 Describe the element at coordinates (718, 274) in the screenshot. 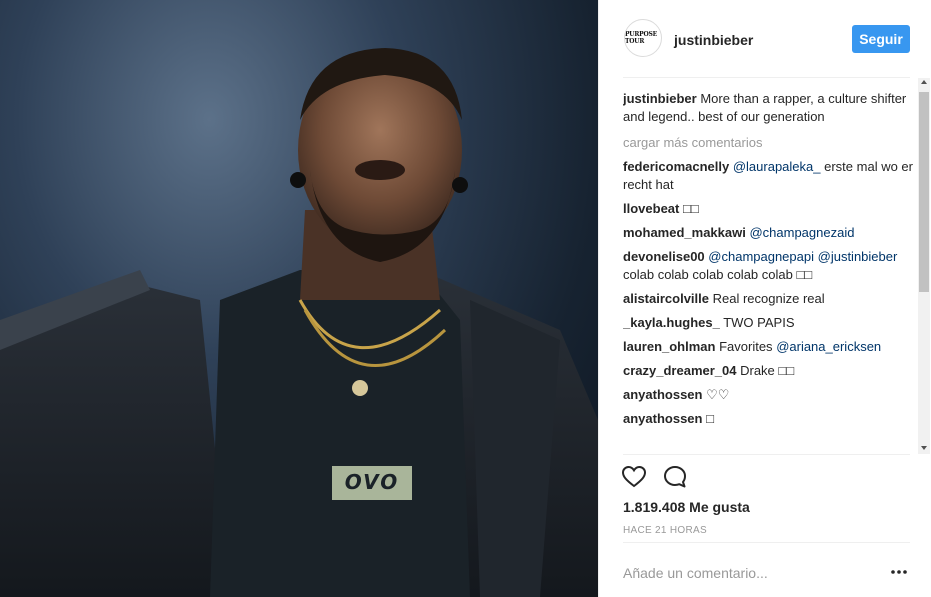

I see `comment-text: colab colab colab colab colab □□` at that location.